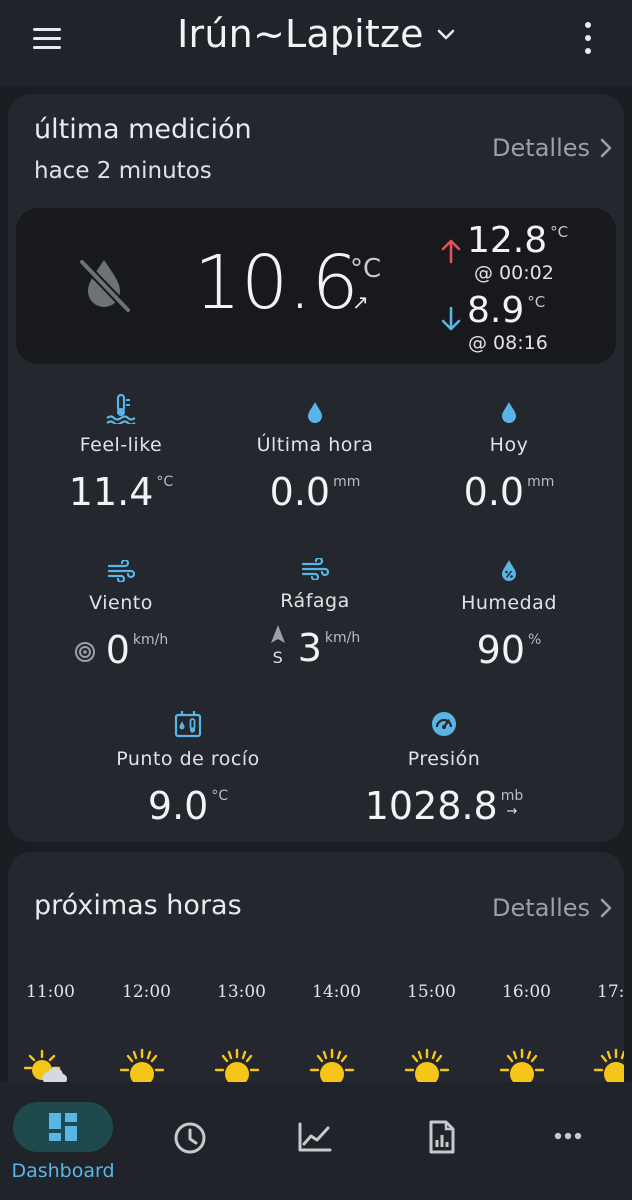  I want to click on temperature-unit: °C, so click(366, 269).